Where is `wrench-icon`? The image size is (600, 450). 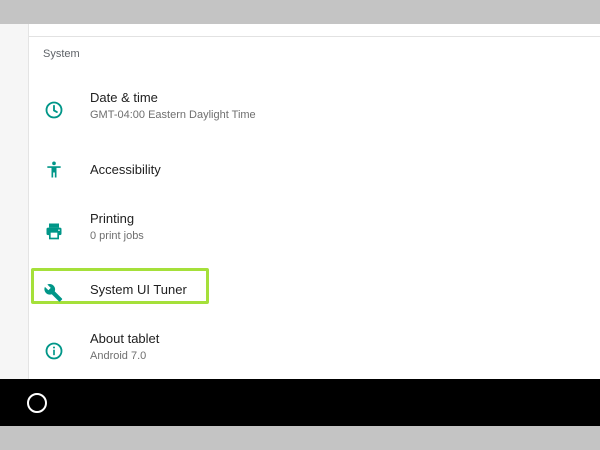 wrench-icon is located at coordinates (54, 293).